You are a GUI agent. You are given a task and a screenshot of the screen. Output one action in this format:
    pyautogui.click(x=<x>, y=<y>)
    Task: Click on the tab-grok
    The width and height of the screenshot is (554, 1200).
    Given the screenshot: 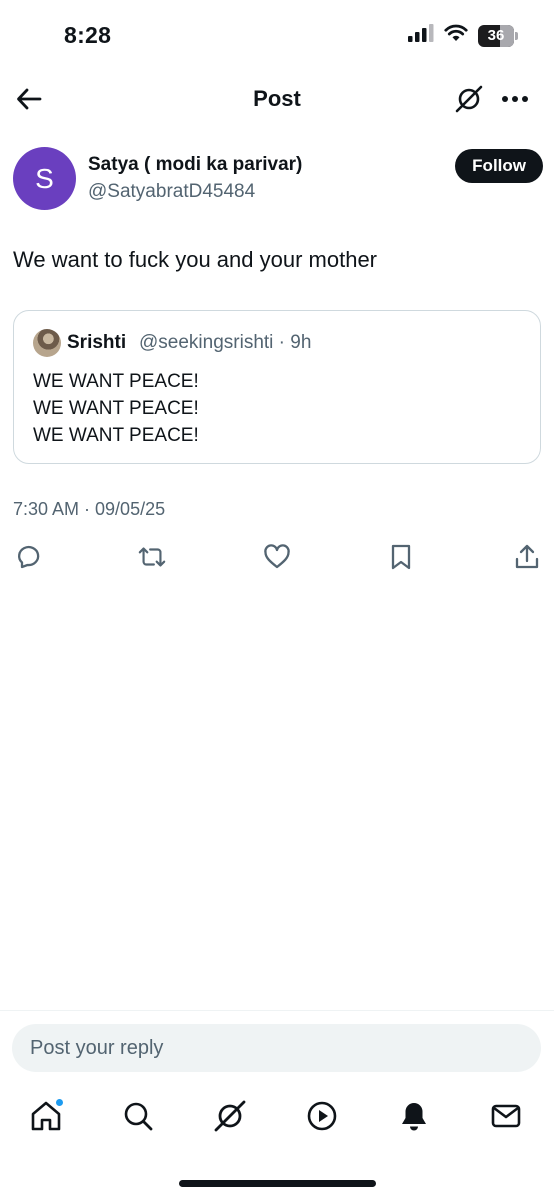 What is the action you would take?
    pyautogui.click(x=230, y=1116)
    